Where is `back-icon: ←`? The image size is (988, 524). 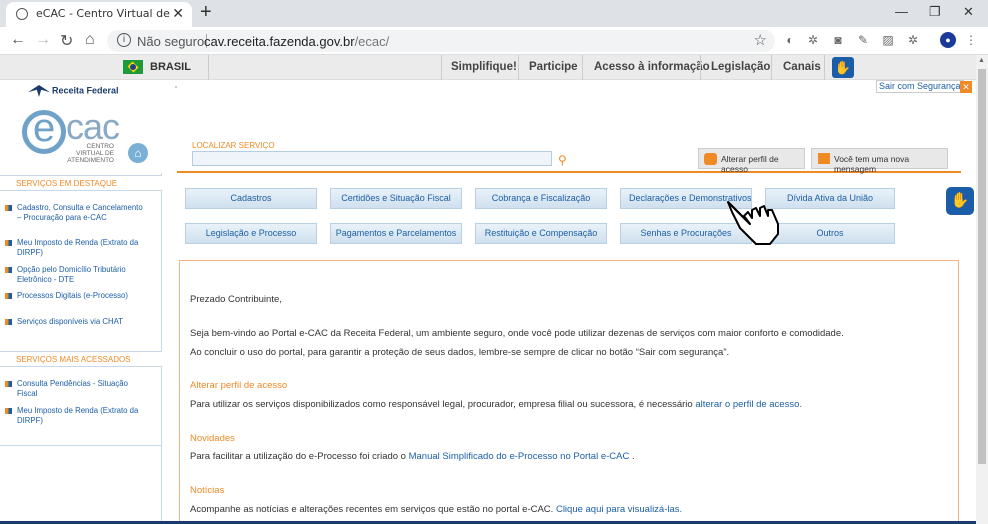
back-icon: ← is located at coordinates (18, 40).